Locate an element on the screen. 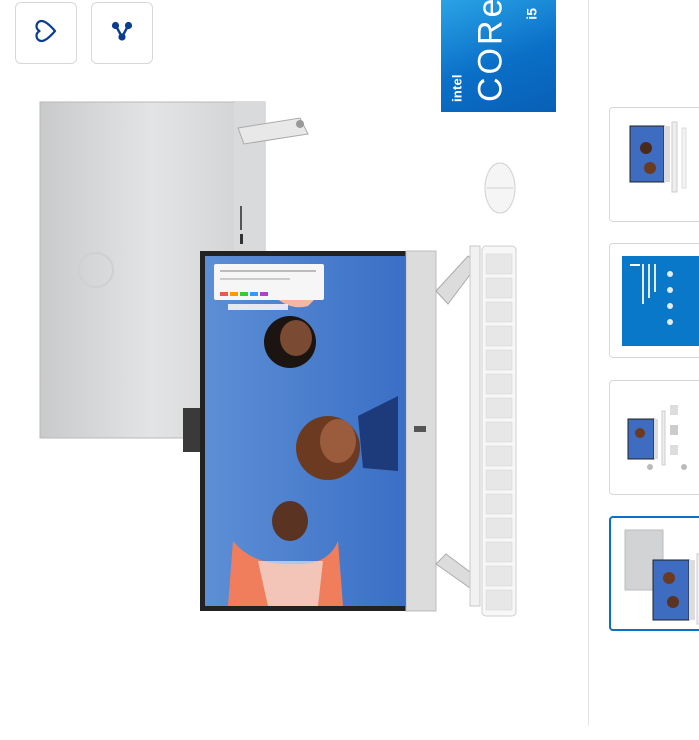  share-icon is located at coordinates (122, 33).